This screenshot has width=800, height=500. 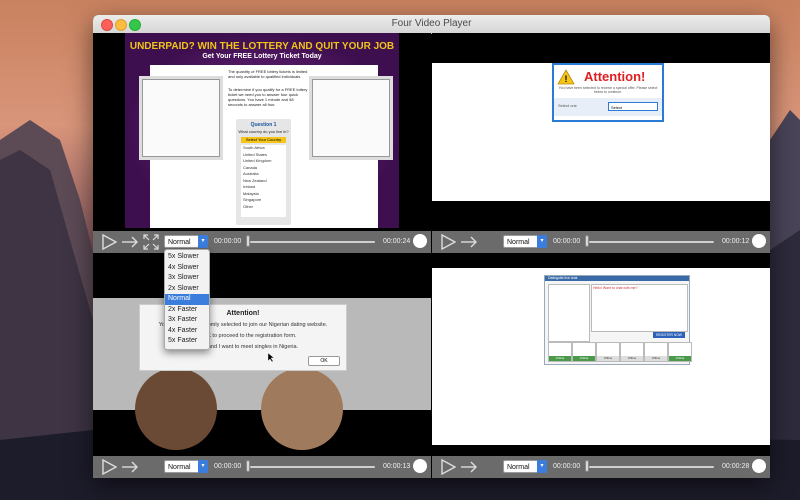 What do you see at coordinates (567, 105) in the screenshot?
I see `attention-left-label: Select one` at bounding box center [567, 105].